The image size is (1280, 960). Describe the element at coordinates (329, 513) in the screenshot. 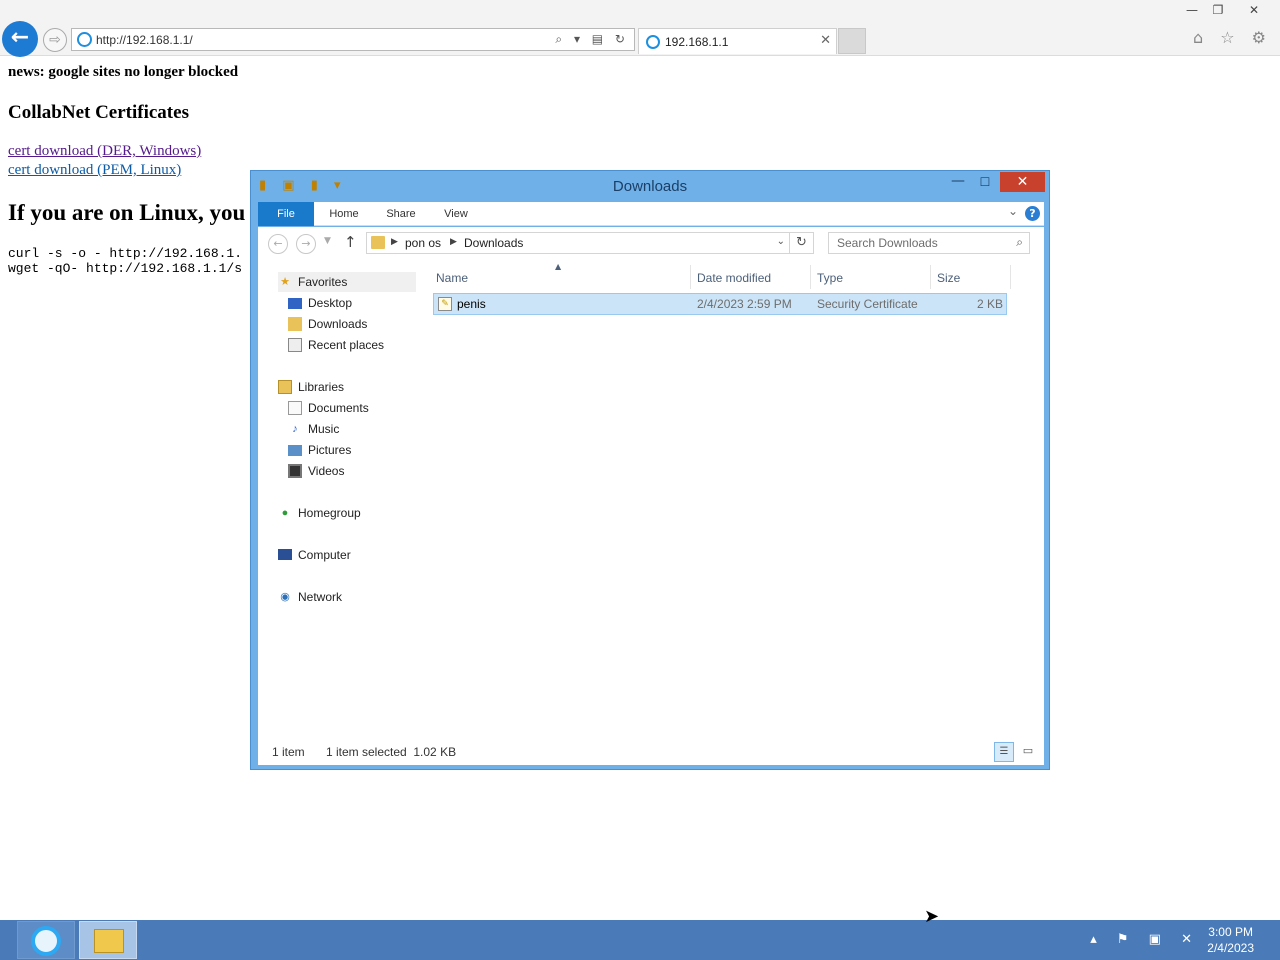

I see `nav-item-label: Homegroup` at that location.